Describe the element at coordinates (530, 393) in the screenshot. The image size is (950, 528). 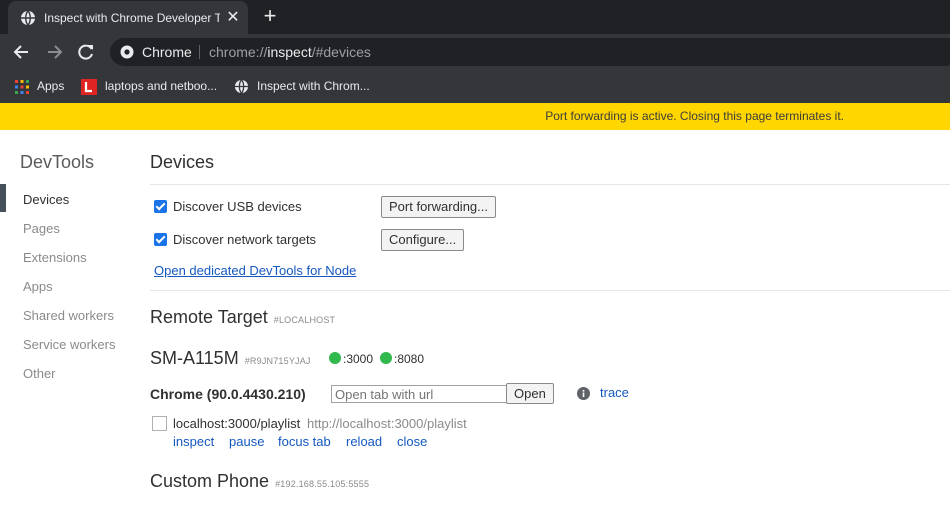
I see `open-tab-button: Open` at that location.